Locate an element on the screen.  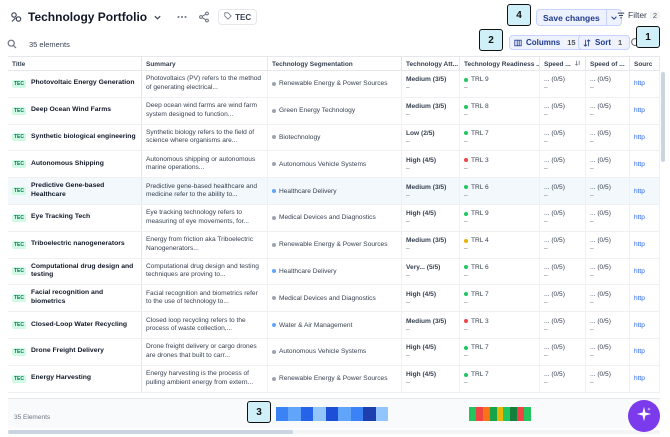
chevron-down-icon is located at coordinates (157, 17).